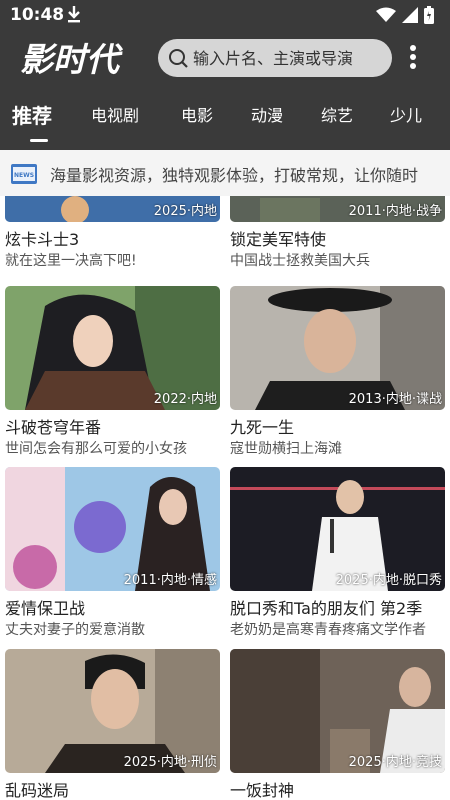 This screenshot has height=800, width=450. Describe the element at coordinates (395, 211) in the screenshot. I see `video-meta: 2011·内地·战争` at that location.